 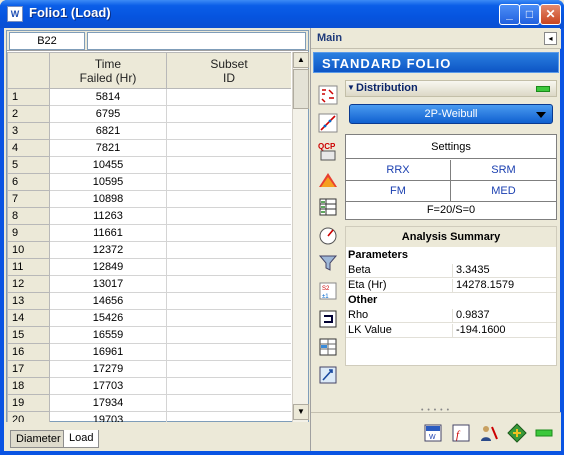 I want to click on sort-icon: S2±1, so click(x=328, y=291).